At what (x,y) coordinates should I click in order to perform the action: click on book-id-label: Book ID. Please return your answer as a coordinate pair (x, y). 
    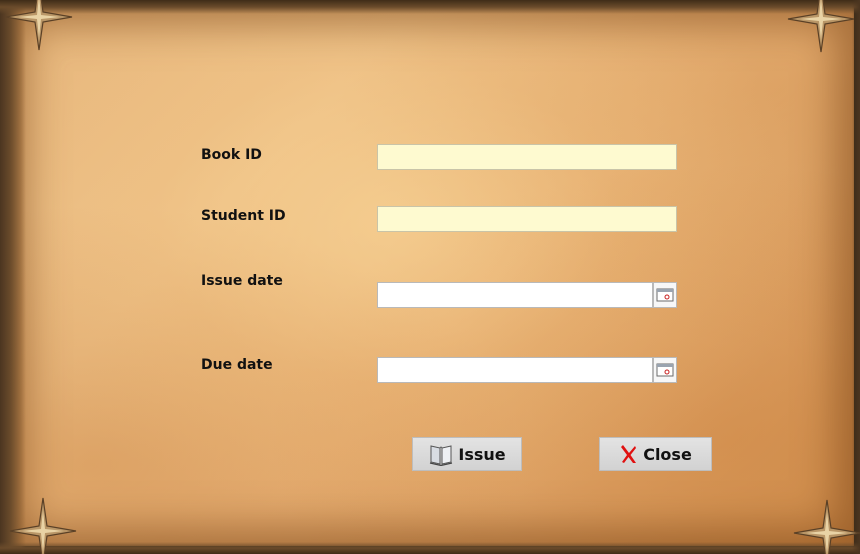
    Looking at the image, I should click on (231, 155).